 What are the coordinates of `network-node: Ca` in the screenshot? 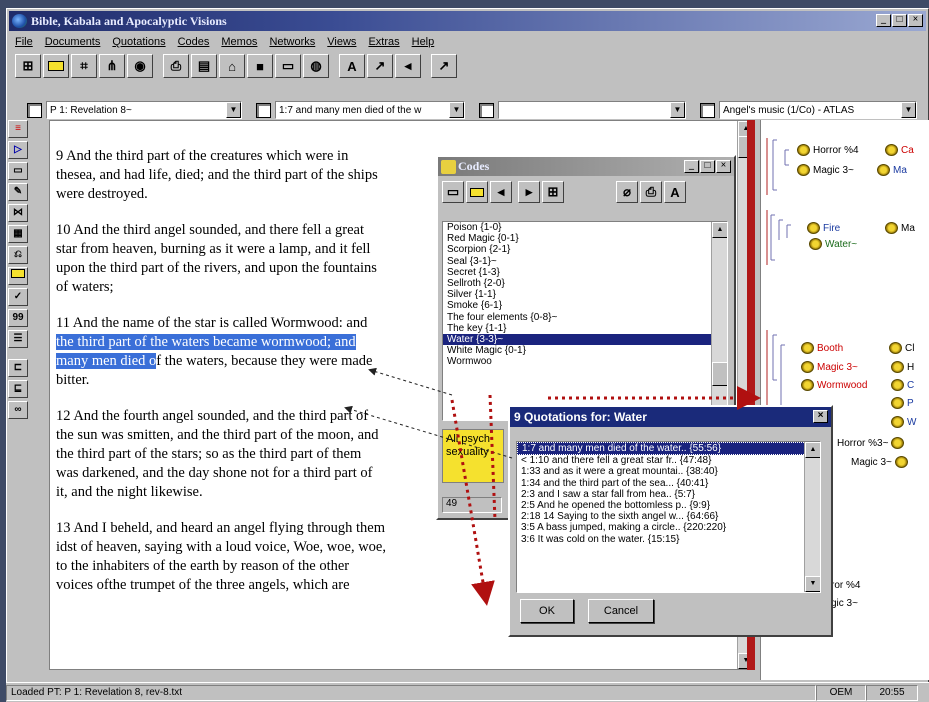 It's located at (899, 150).